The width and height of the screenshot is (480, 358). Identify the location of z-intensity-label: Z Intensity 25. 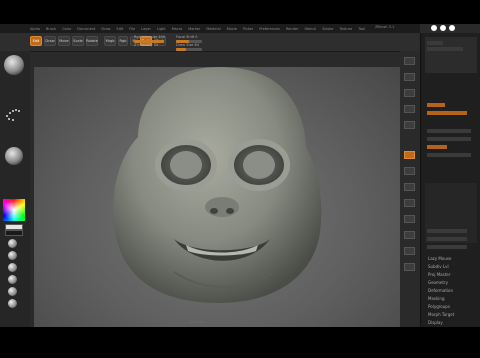
(146, 45).